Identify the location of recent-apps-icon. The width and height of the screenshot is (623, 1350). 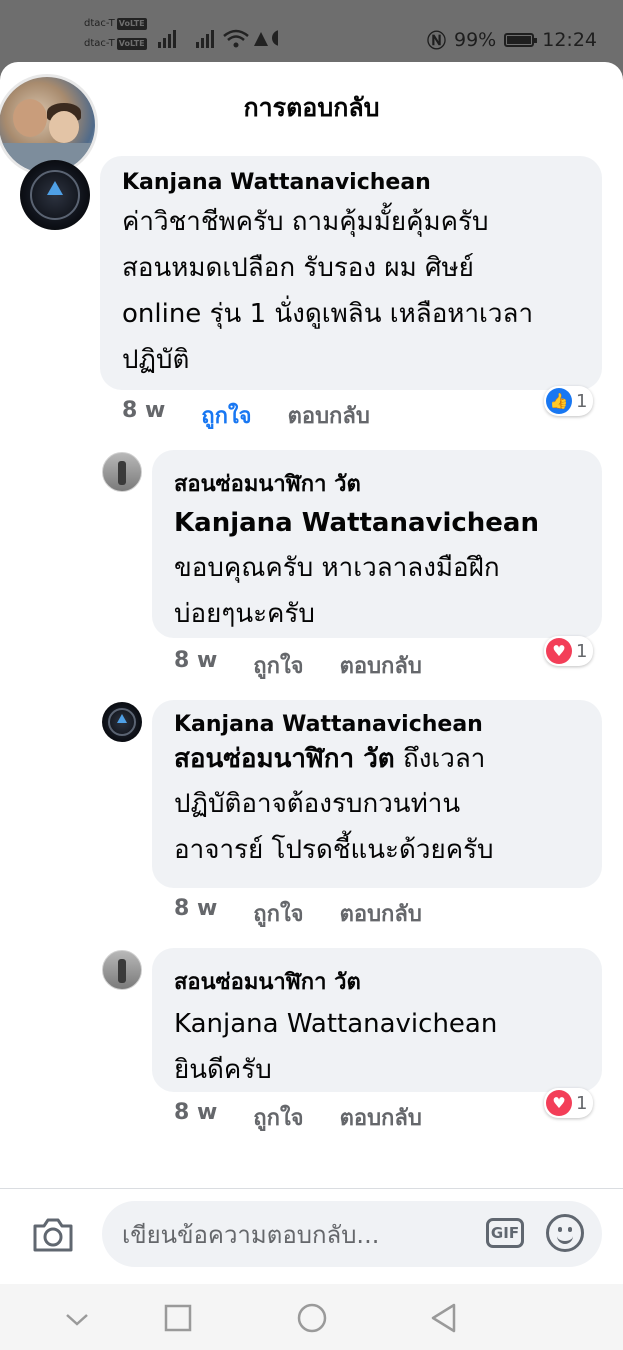
(178, 1318).